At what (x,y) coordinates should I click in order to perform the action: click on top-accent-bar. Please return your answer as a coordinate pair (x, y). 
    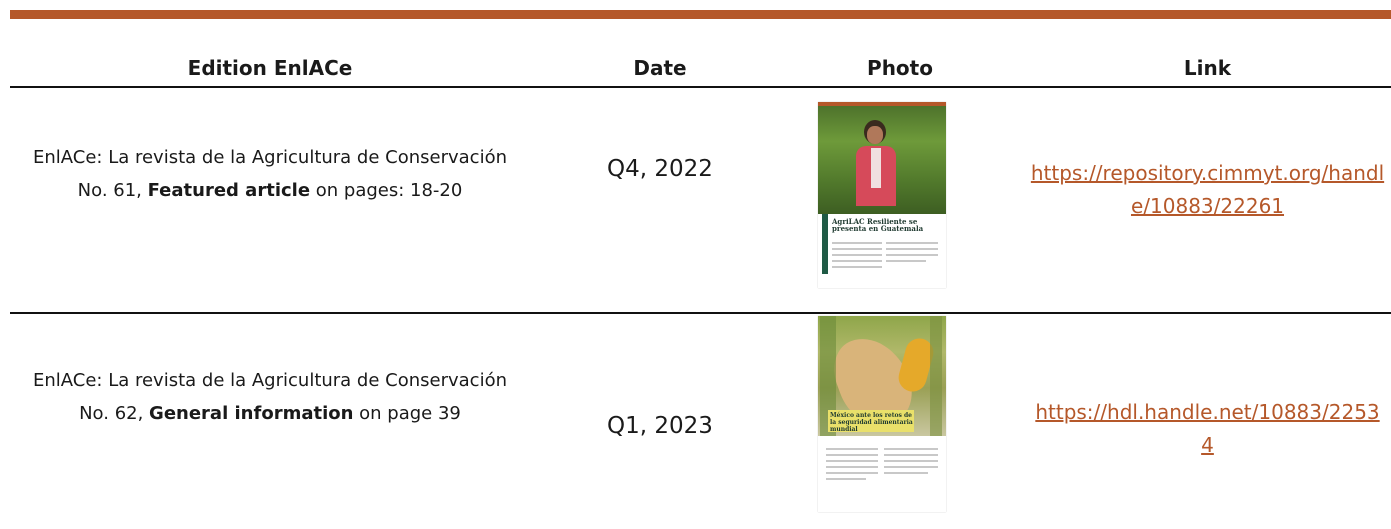
    Looking at the image, I should click on (700, 14).